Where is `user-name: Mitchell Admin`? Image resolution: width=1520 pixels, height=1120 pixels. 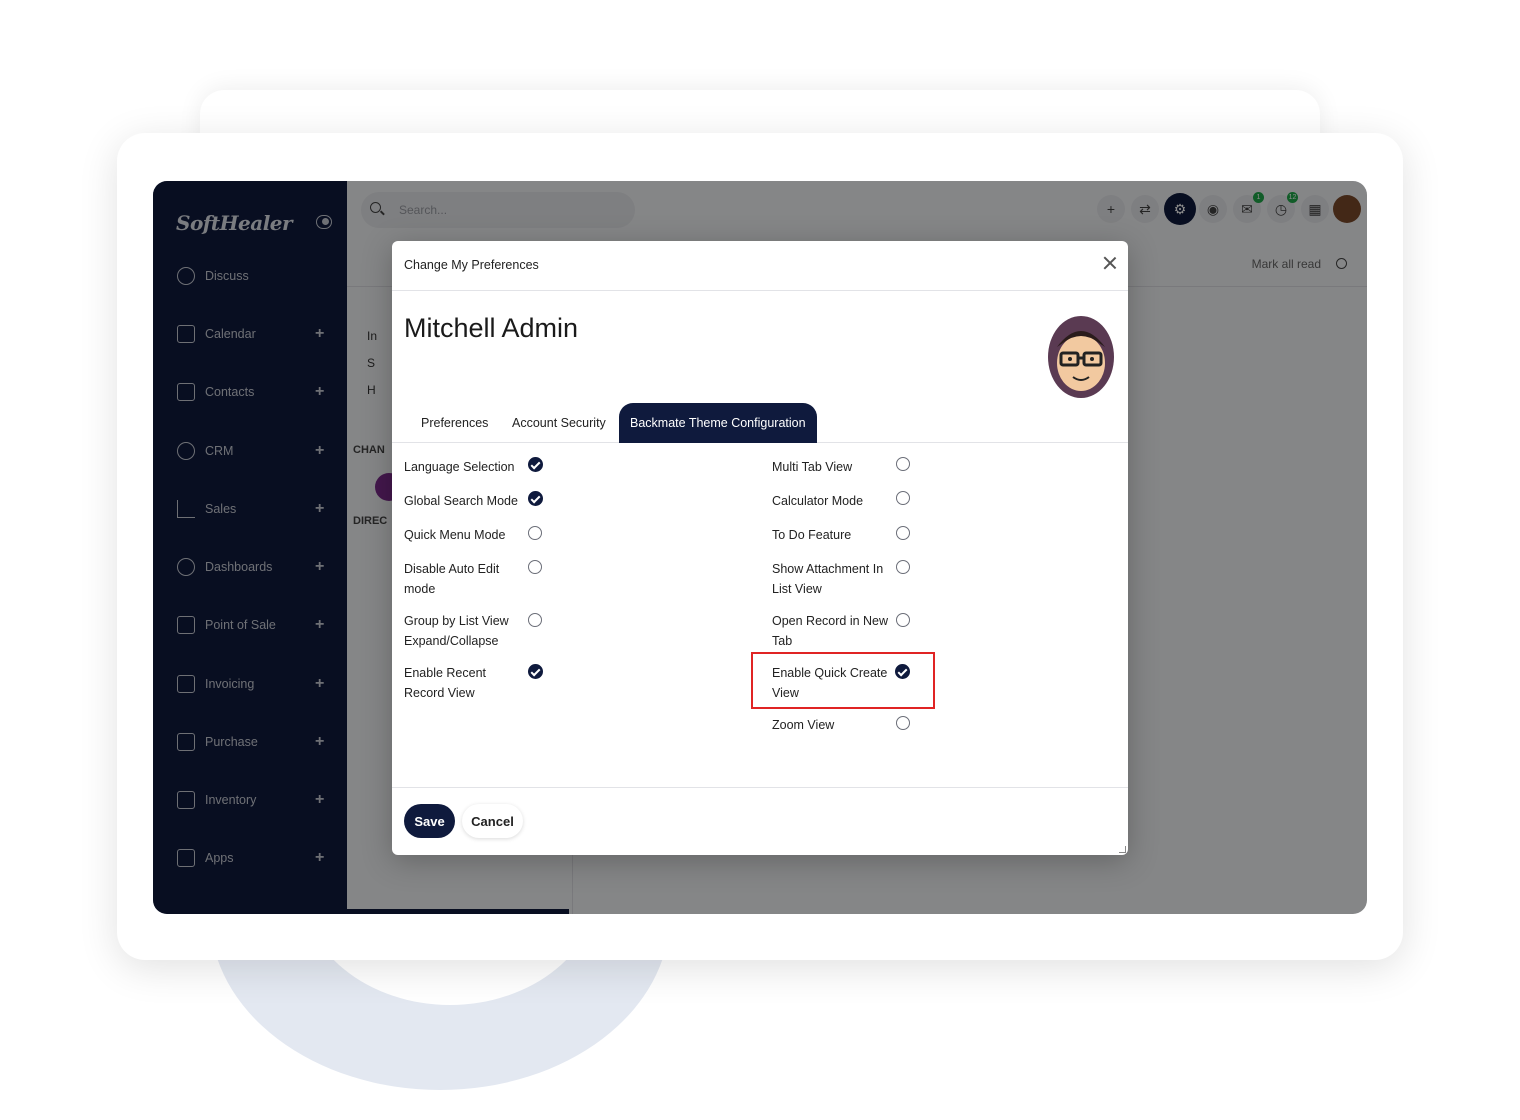
user-name: Mitchell Admin is located at coordinates (491, 328).